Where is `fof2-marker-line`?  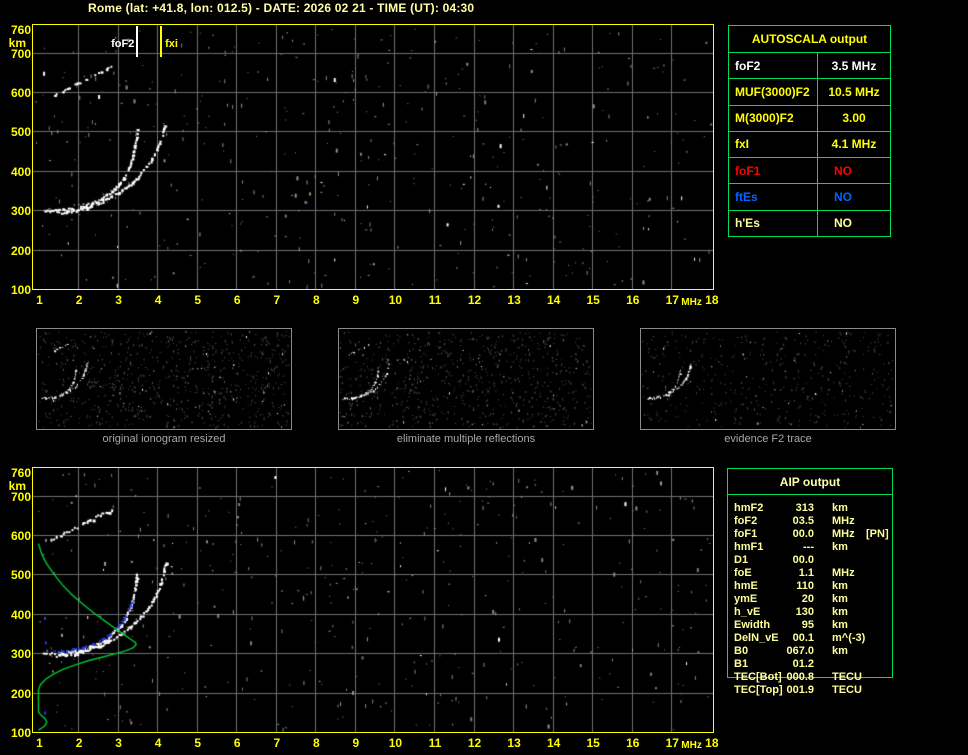 fof2-marker-line is located at coordinates (137, 41).